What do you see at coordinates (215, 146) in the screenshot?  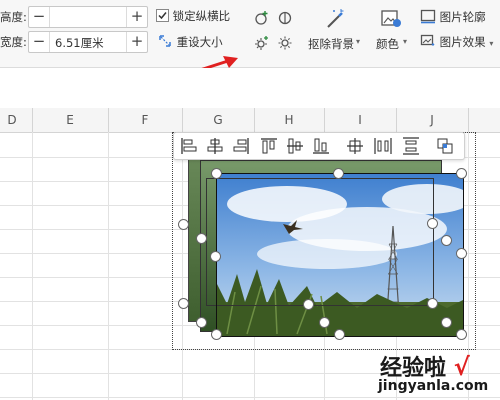 I see `align-center-icon` at bounding box center [215, 146].